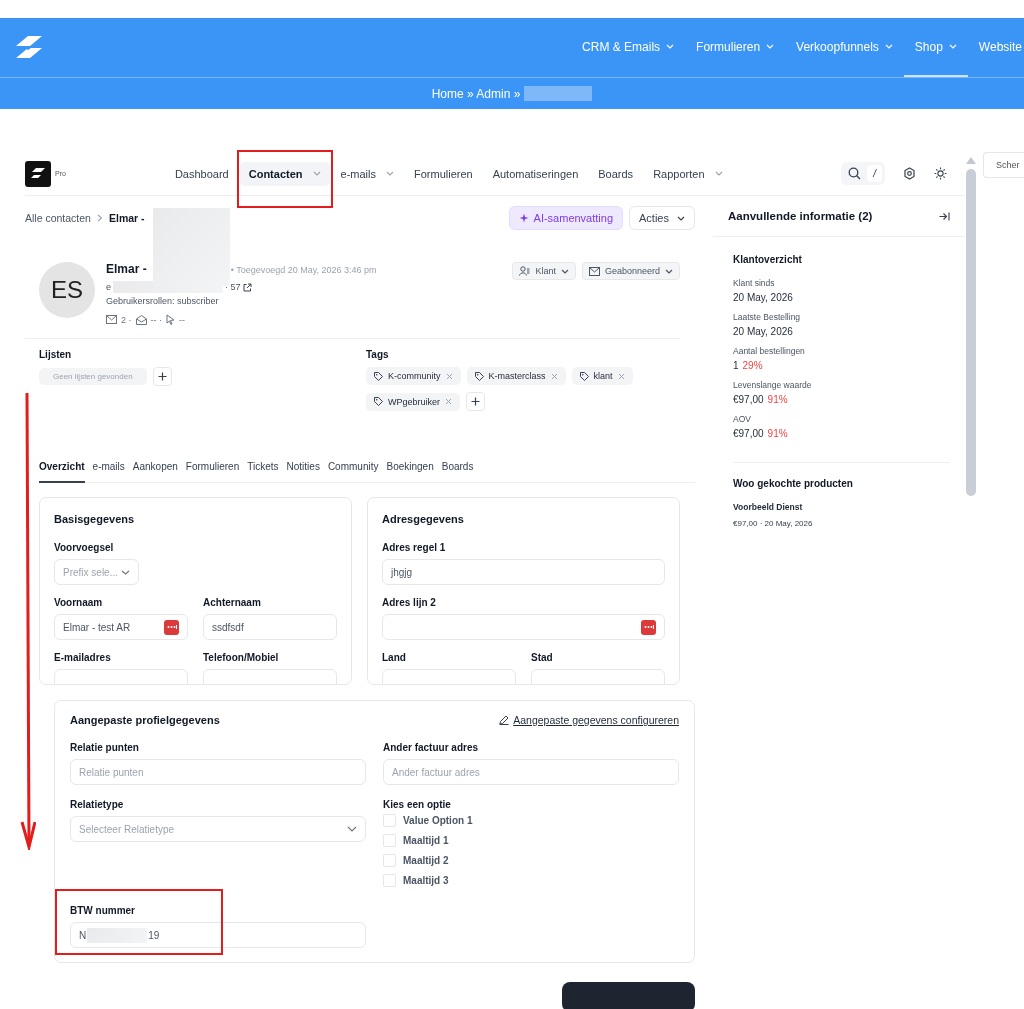 The image size is (1024, 1009). Describe the element at coordinates (108, 287) in the screenshot. I see `email-text: e` at that location.